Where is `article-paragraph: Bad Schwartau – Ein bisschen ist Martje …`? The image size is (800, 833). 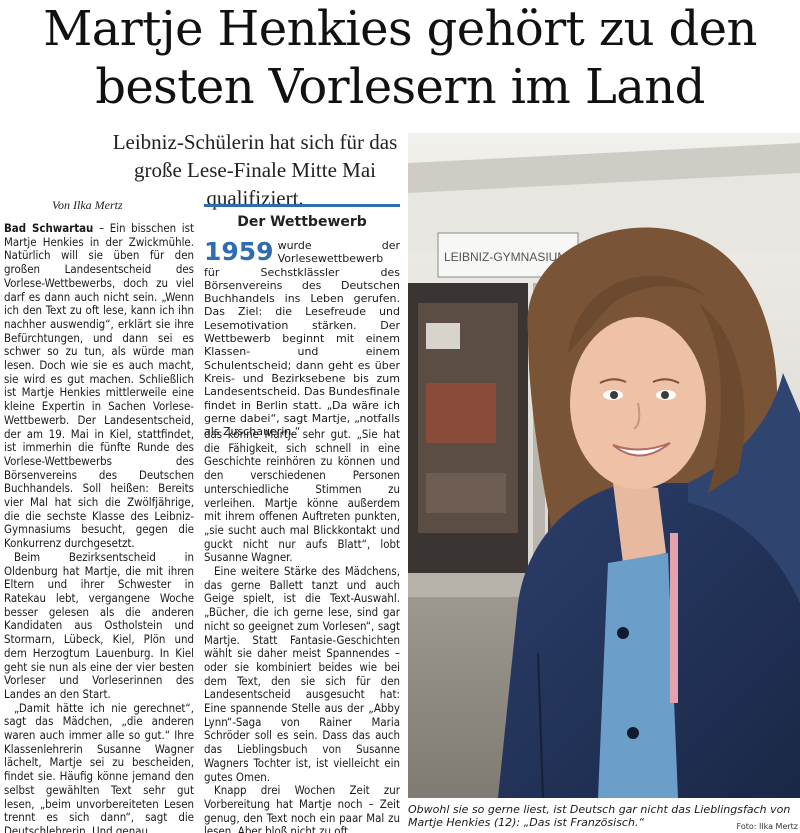
article-paragraph: Bad Schwartau – Ein bisschen ist Martje … is located at coordinates (99, 386).